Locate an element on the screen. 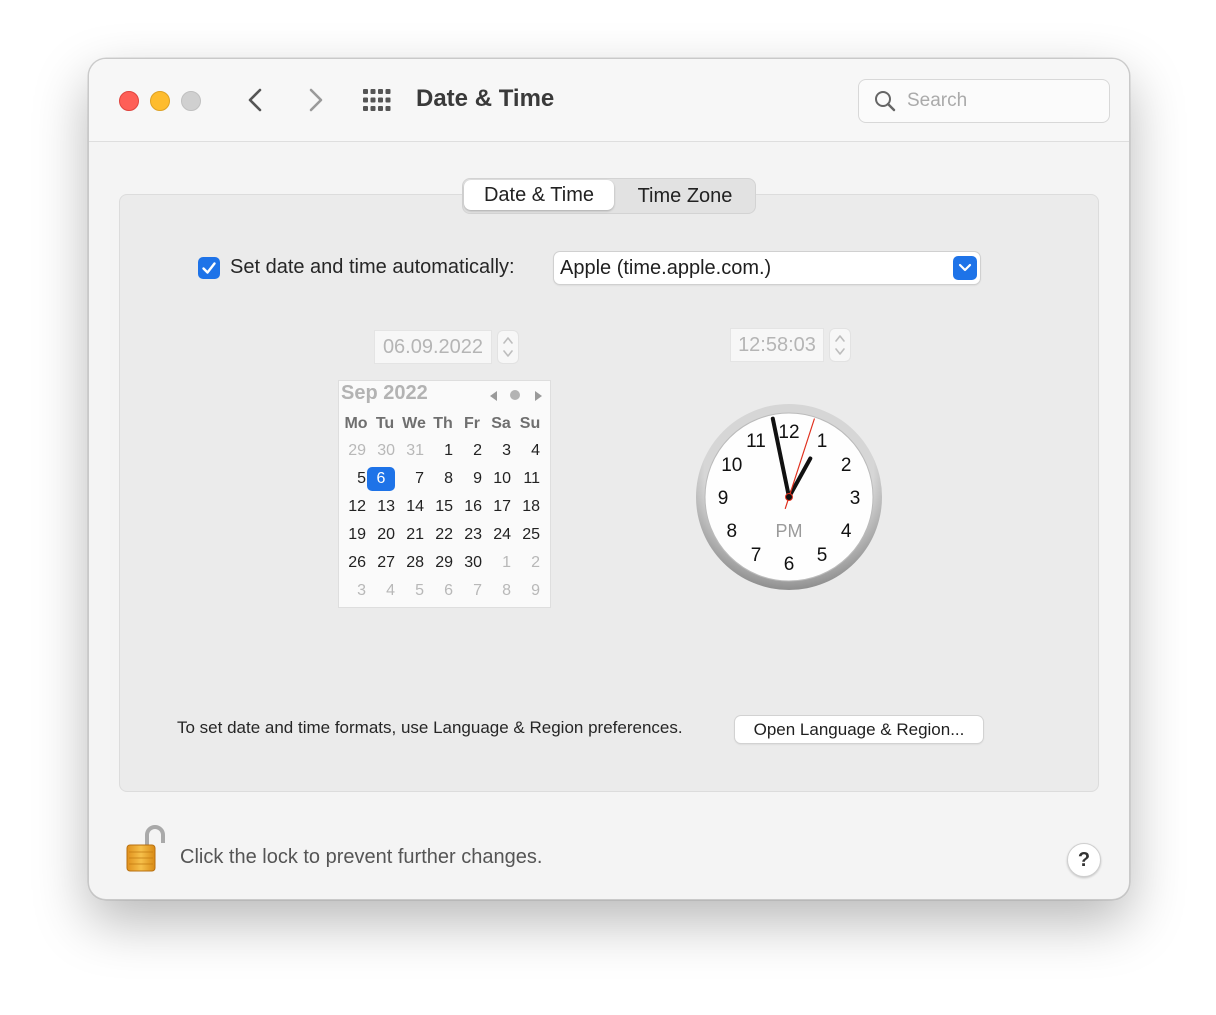  auto-time-checkbox is located at coordinates (209, 268).